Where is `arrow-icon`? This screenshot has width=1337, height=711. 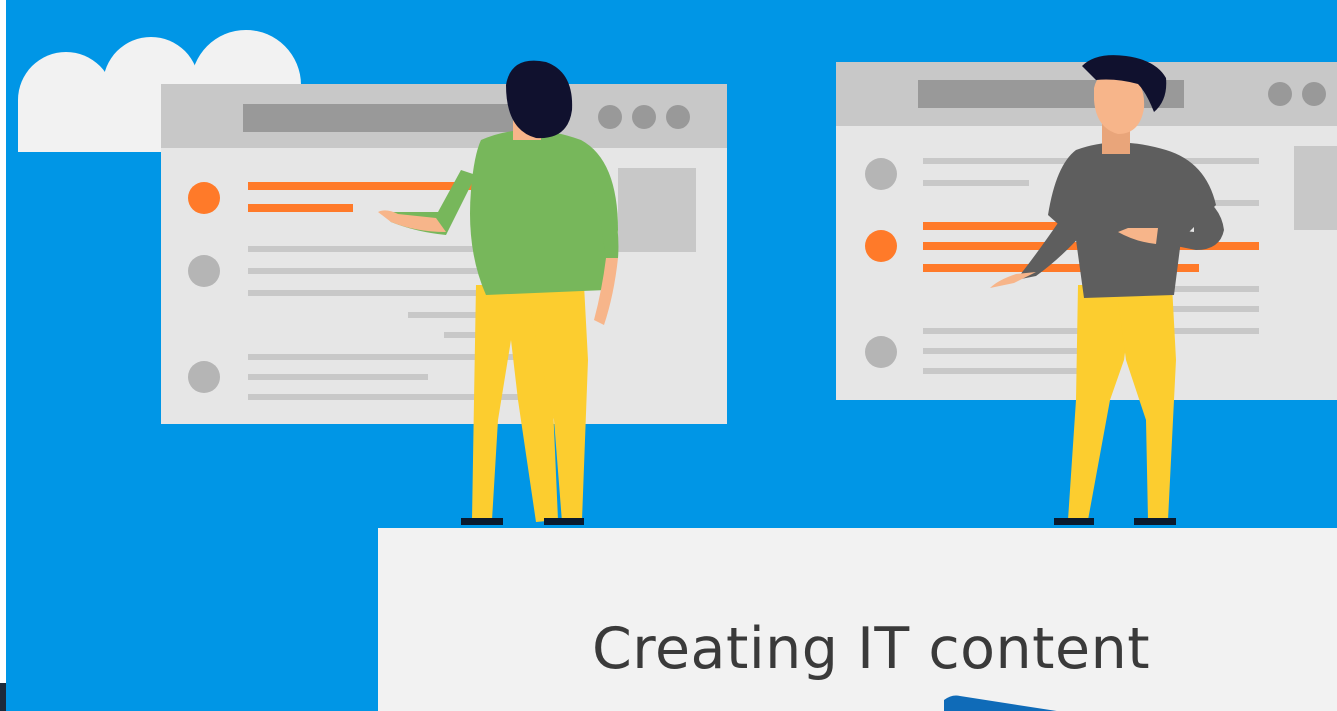 arrow-icon is located at coordinates (1000, 703).